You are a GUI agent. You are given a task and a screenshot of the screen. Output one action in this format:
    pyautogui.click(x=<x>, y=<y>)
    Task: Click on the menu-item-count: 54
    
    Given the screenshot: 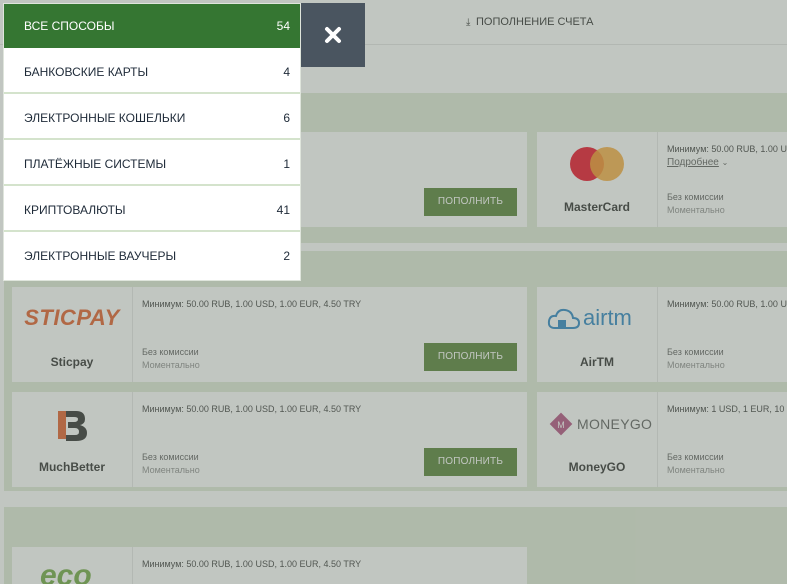 What is the action you would take?
    pyautogui.click(x=283, y=26)
    